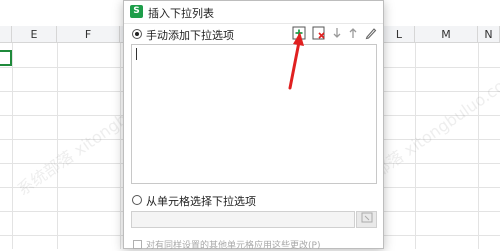  What do you see at coordinates (6, 58) in the screenshot?
I see `selected-cell` at bounding box center [6, 58].